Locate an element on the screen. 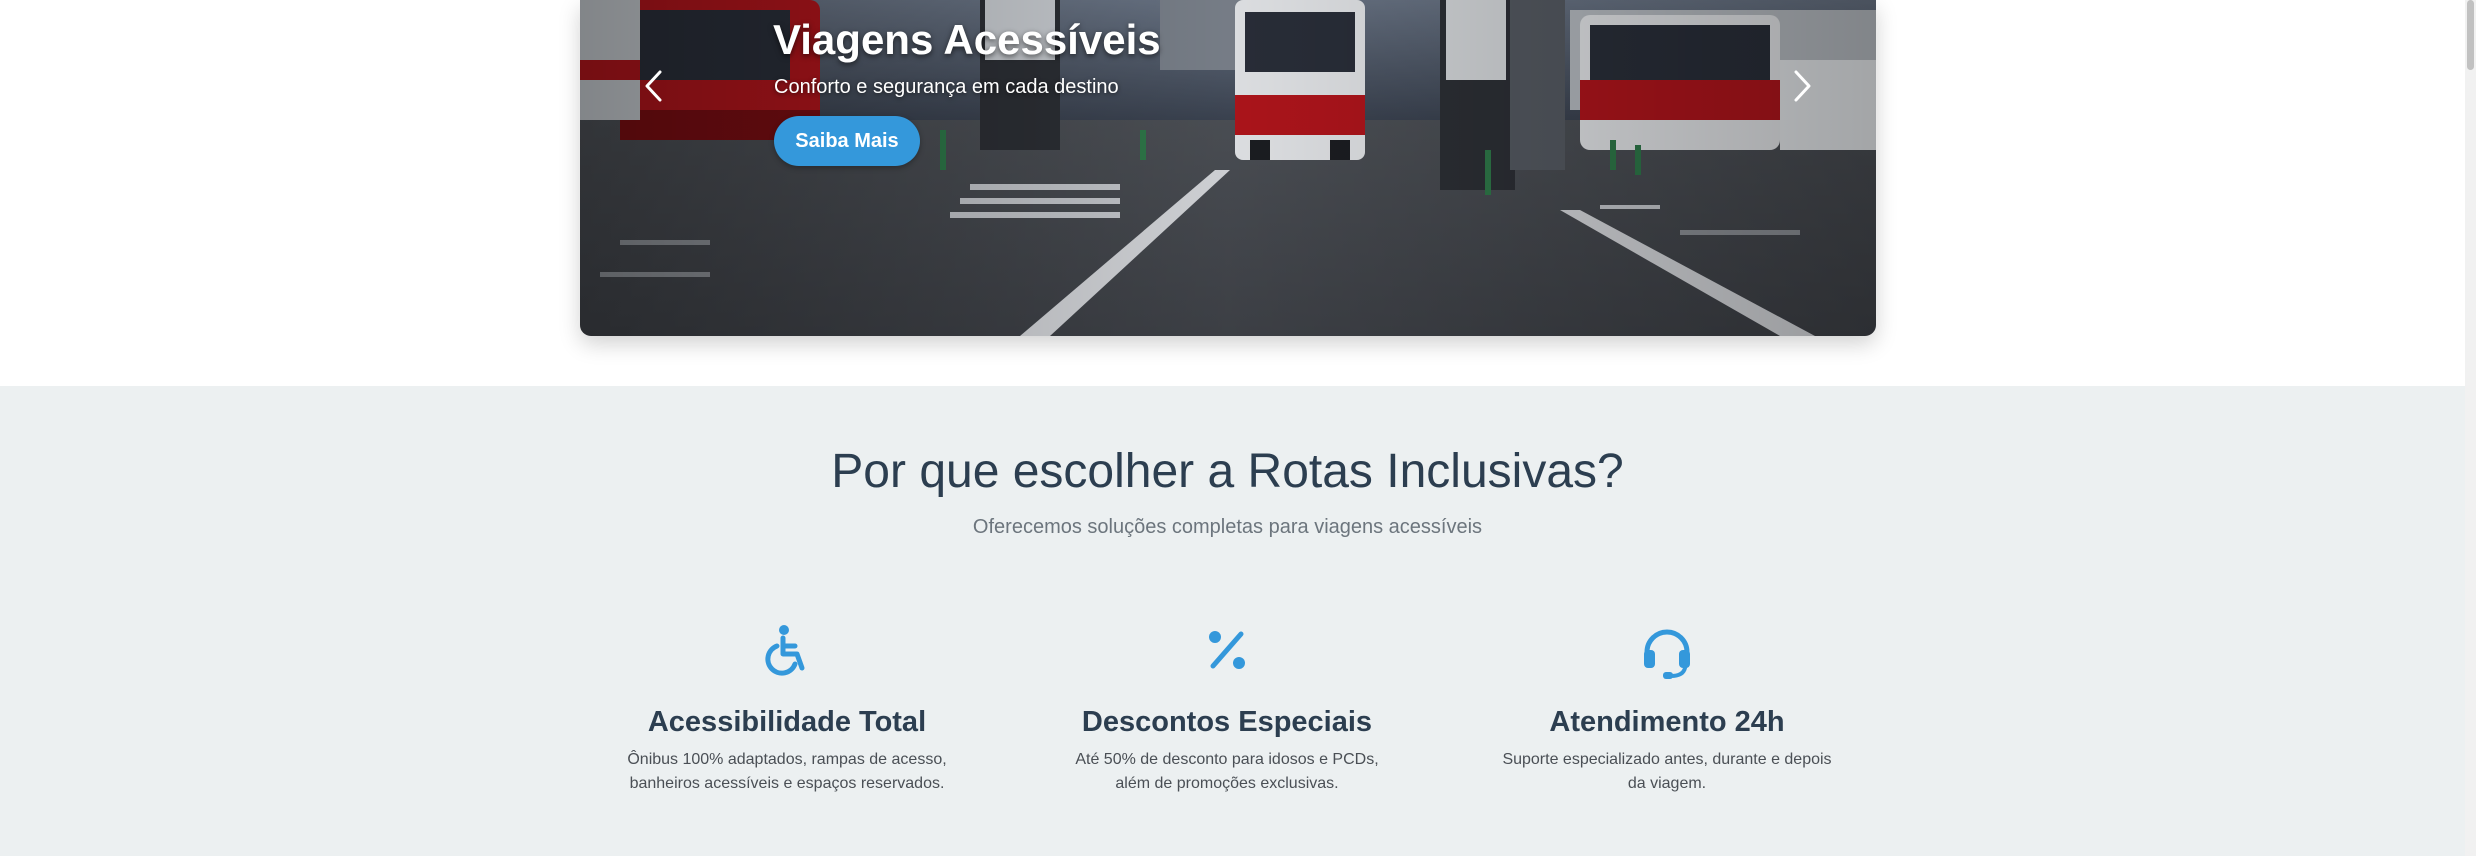  scrollbar-thumb is located at coordinates (2470, 35).